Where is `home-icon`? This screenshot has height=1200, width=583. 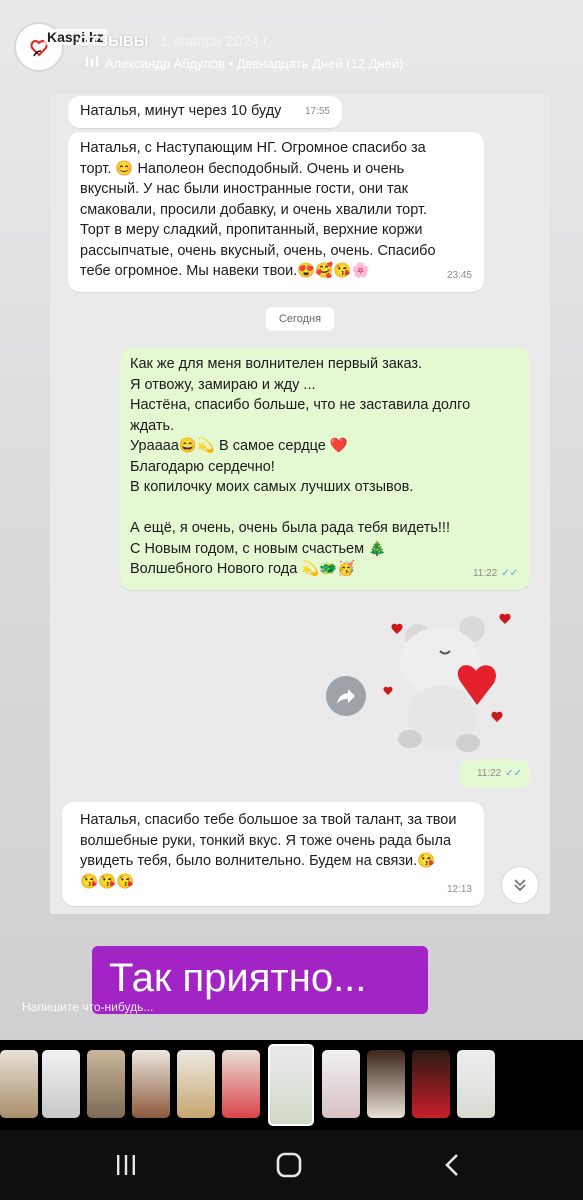 home-icon is located at coordinates (289, 1165).